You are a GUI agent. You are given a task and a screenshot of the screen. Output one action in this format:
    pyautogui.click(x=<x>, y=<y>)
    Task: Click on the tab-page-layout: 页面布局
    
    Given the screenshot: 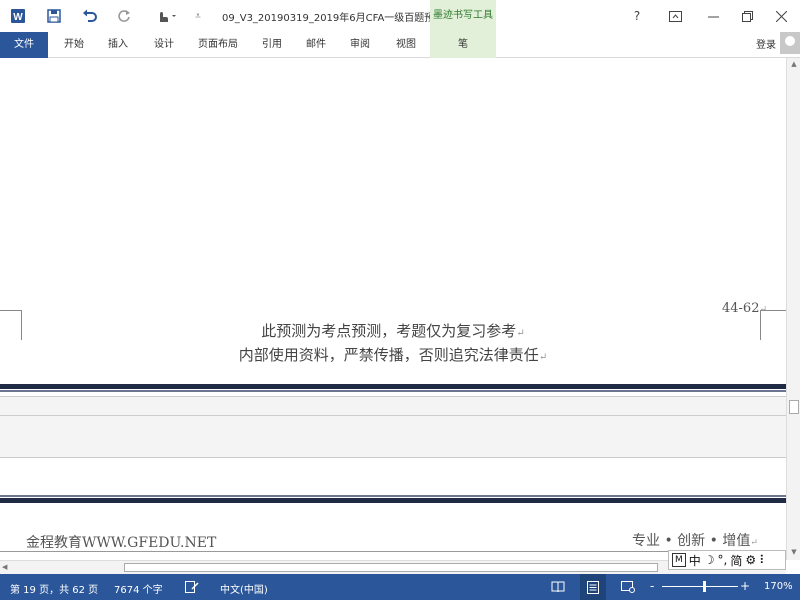 What is the action you would take?
    pyautogui.click(x=218, y=45)
    